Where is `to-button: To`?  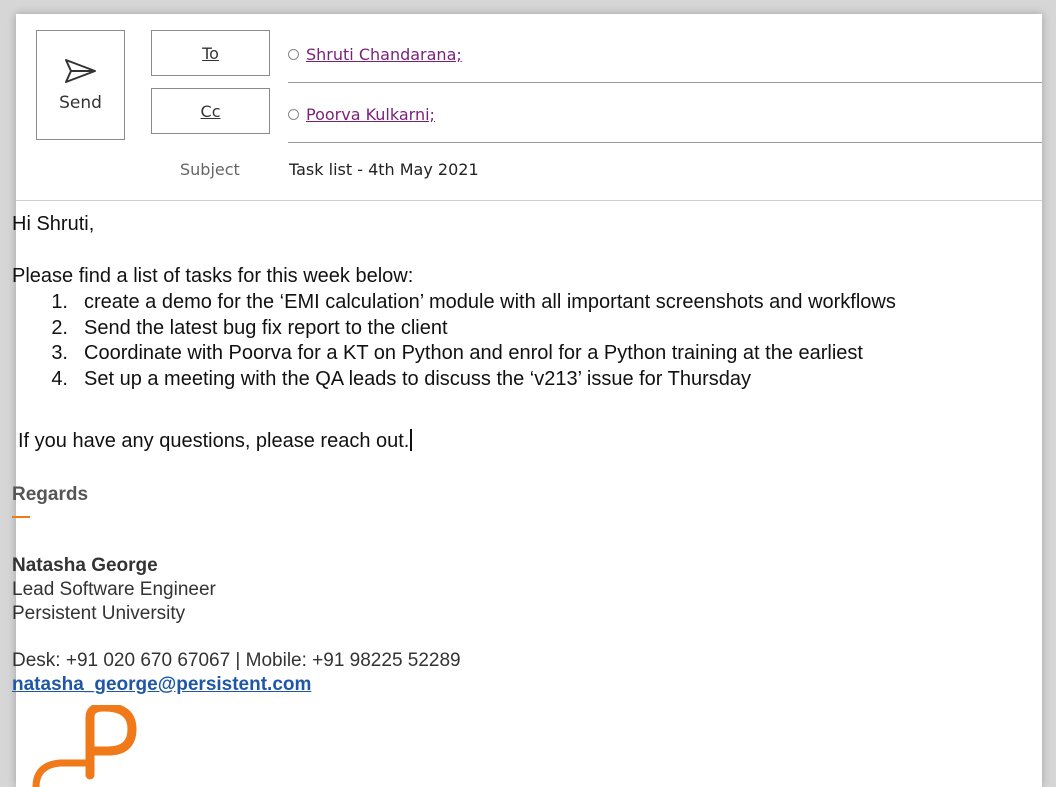
to-button: To is located at coordinates (210, 53).